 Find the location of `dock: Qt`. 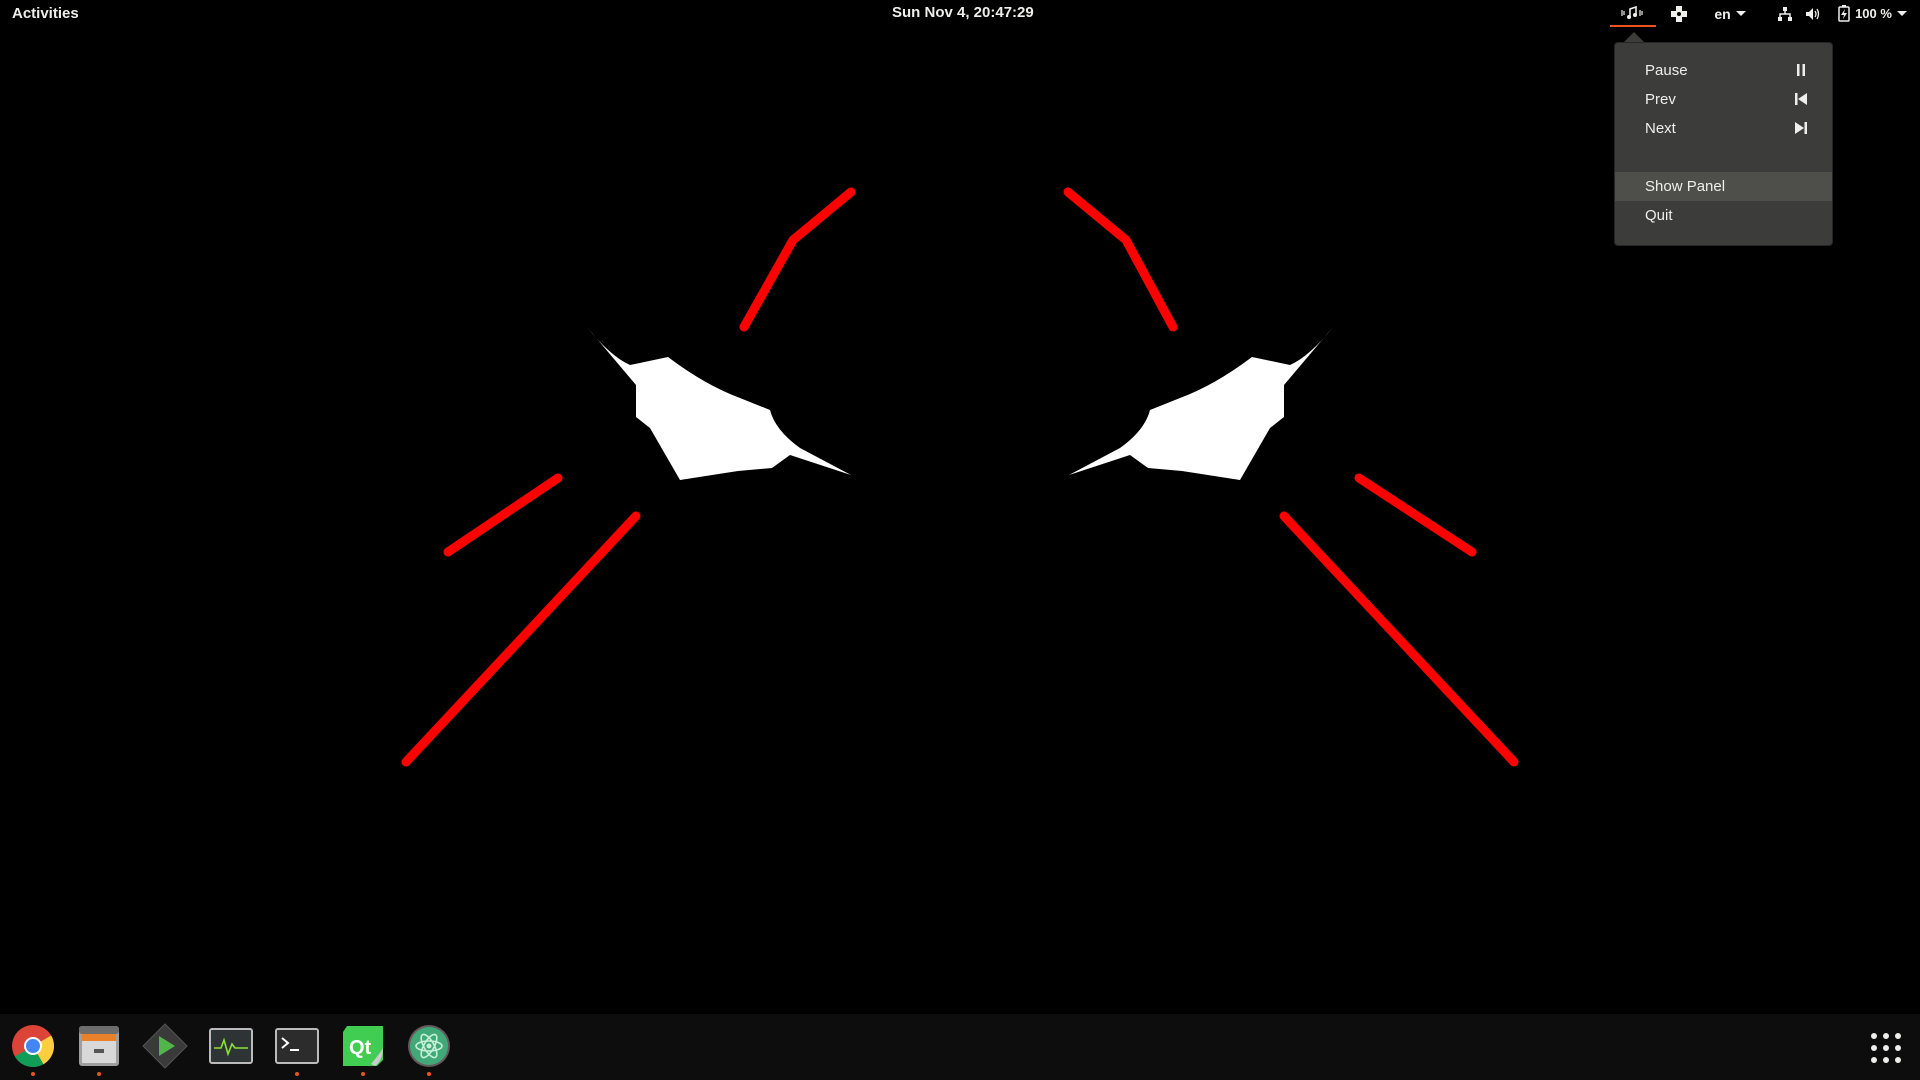

dock: Qt is located at coordinates (960, 1047).